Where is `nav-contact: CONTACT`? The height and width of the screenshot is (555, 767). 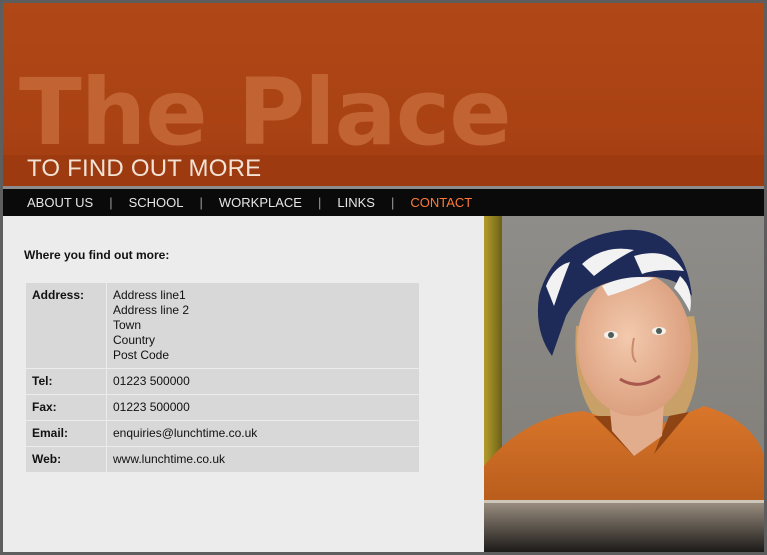 nav-contact: CONTACT is located at coordinates (441, 202).